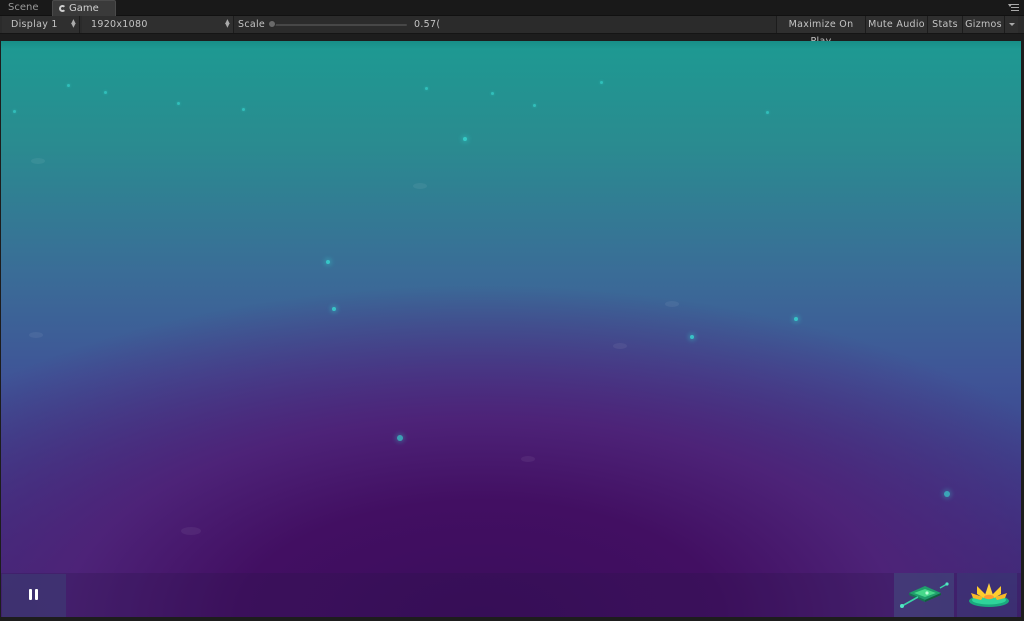  What do you see at coordinates (820, 31) in the screenshot?
I see `maximize-on-play-toggle: Maximize On Play` at bounding box center [820, 31].